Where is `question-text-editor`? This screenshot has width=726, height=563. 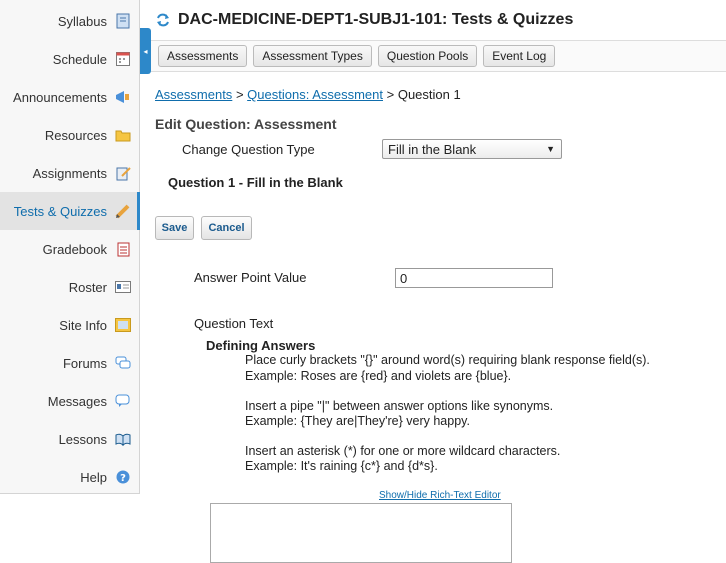
question-text-editor is located at coordinates (361, 533).